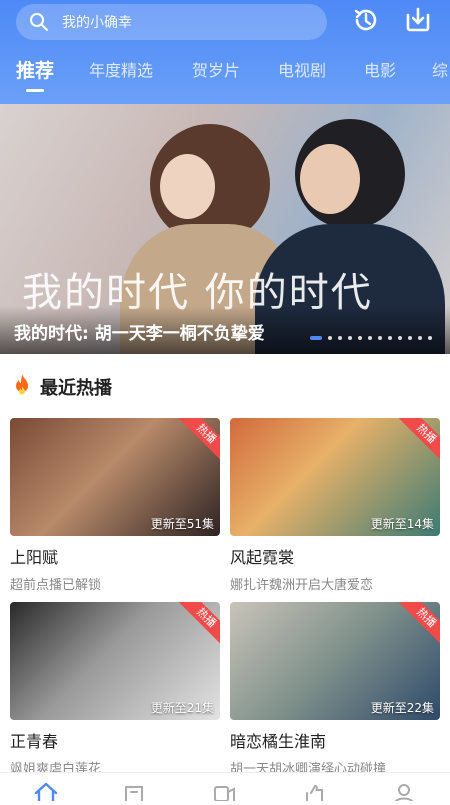  Describe the element at coordinates (134, 791) in the screenshot. I see `channel-icon` at that location.